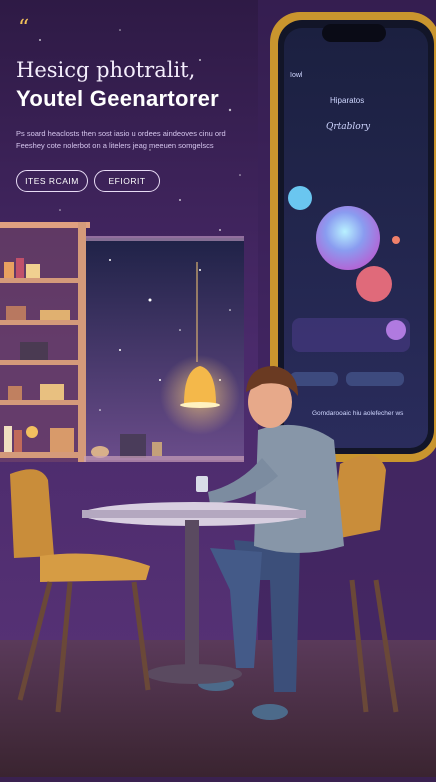 The height and width of the screenshot is (782, 436). Describe the element at coordinates (127, 181) in the screenshot. I see `secondary-button: EFIORIT` at that location.